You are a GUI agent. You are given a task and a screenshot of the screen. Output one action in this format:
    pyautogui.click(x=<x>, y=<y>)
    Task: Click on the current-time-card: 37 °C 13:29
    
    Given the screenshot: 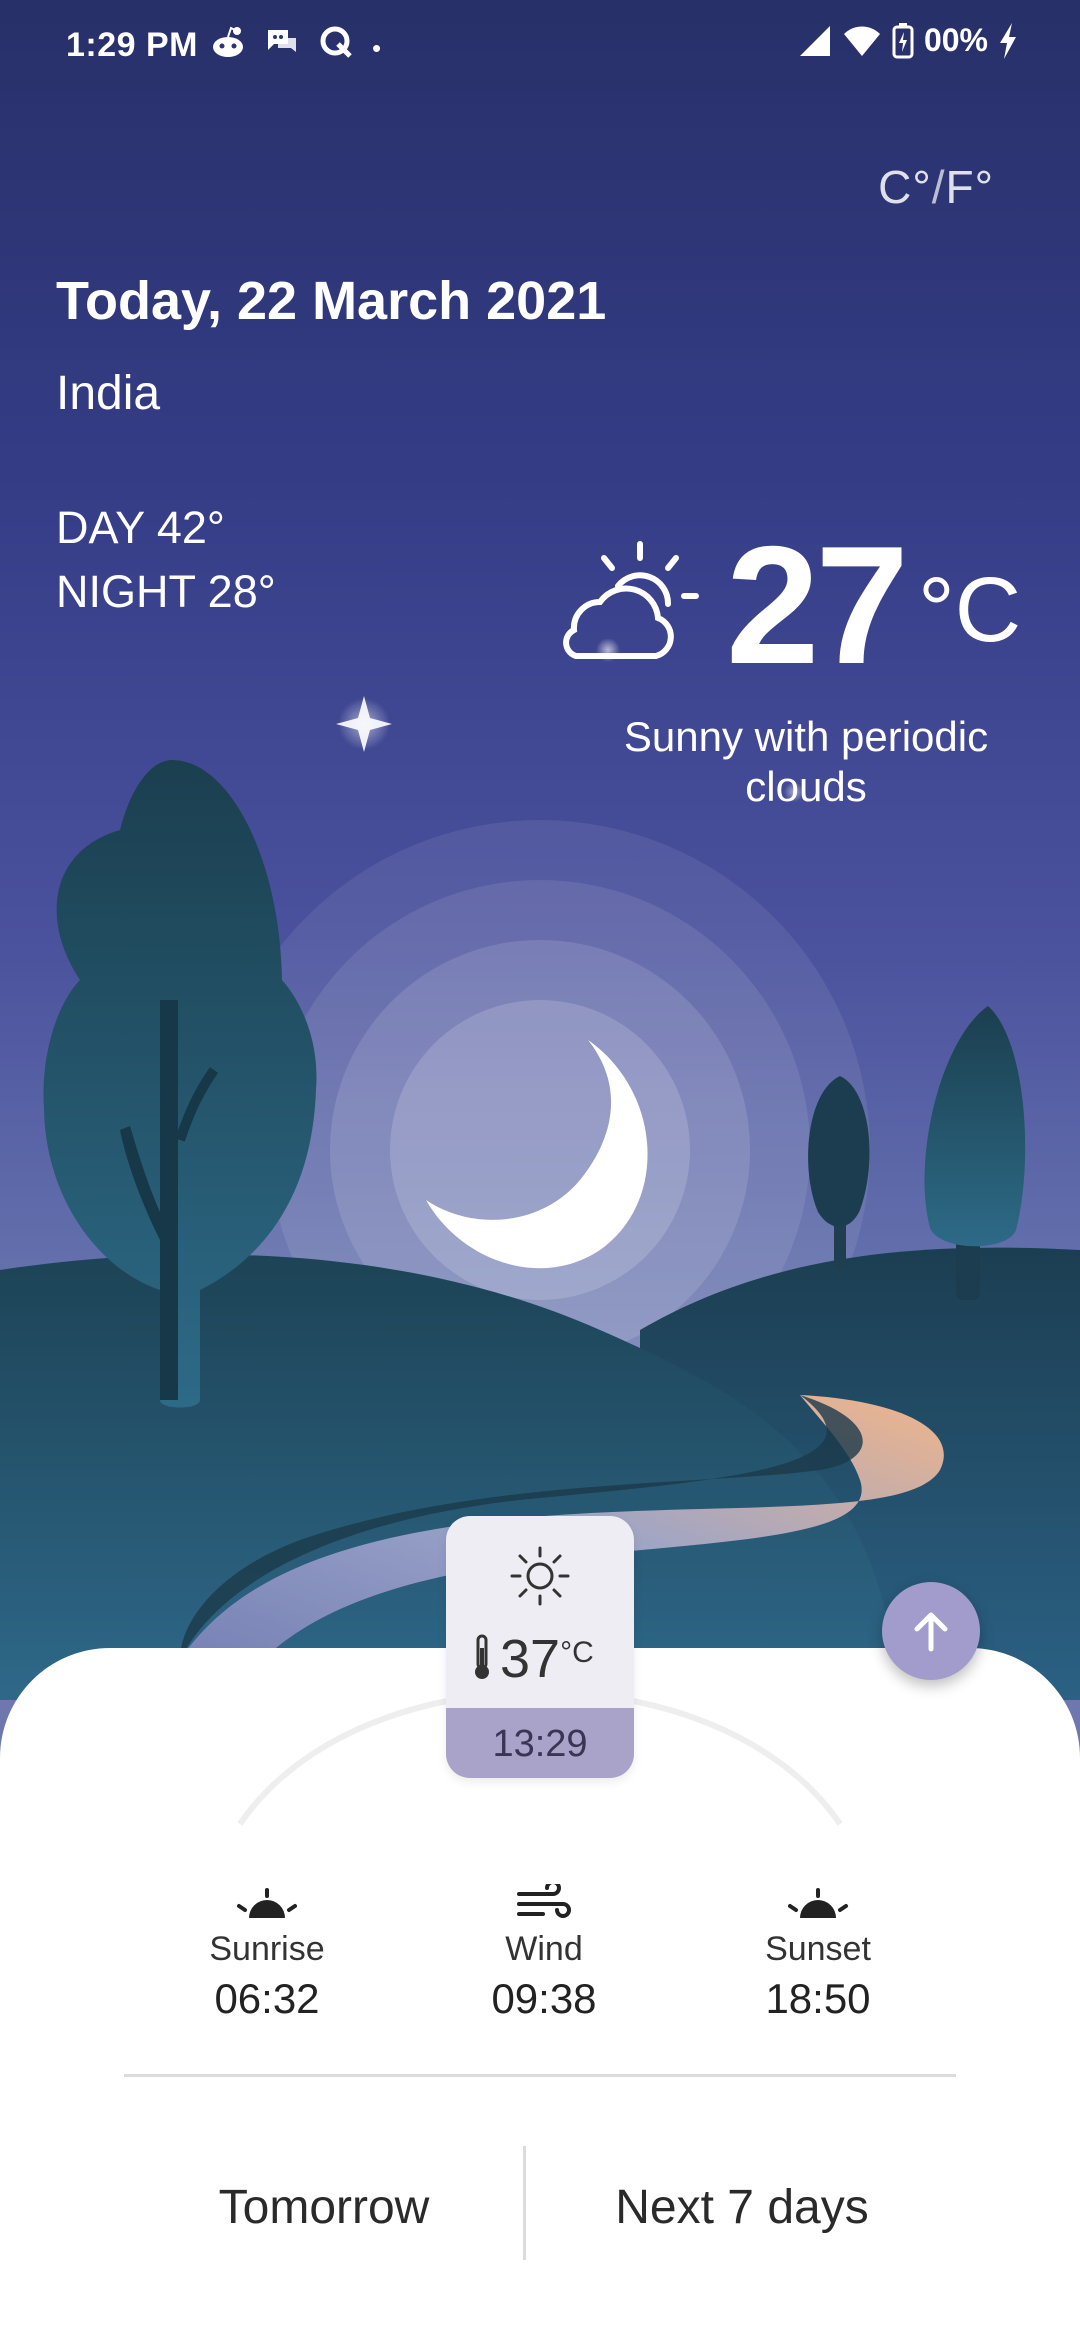 What is the action you would take?
    pyautogui.click(x=540, y=1647)
    